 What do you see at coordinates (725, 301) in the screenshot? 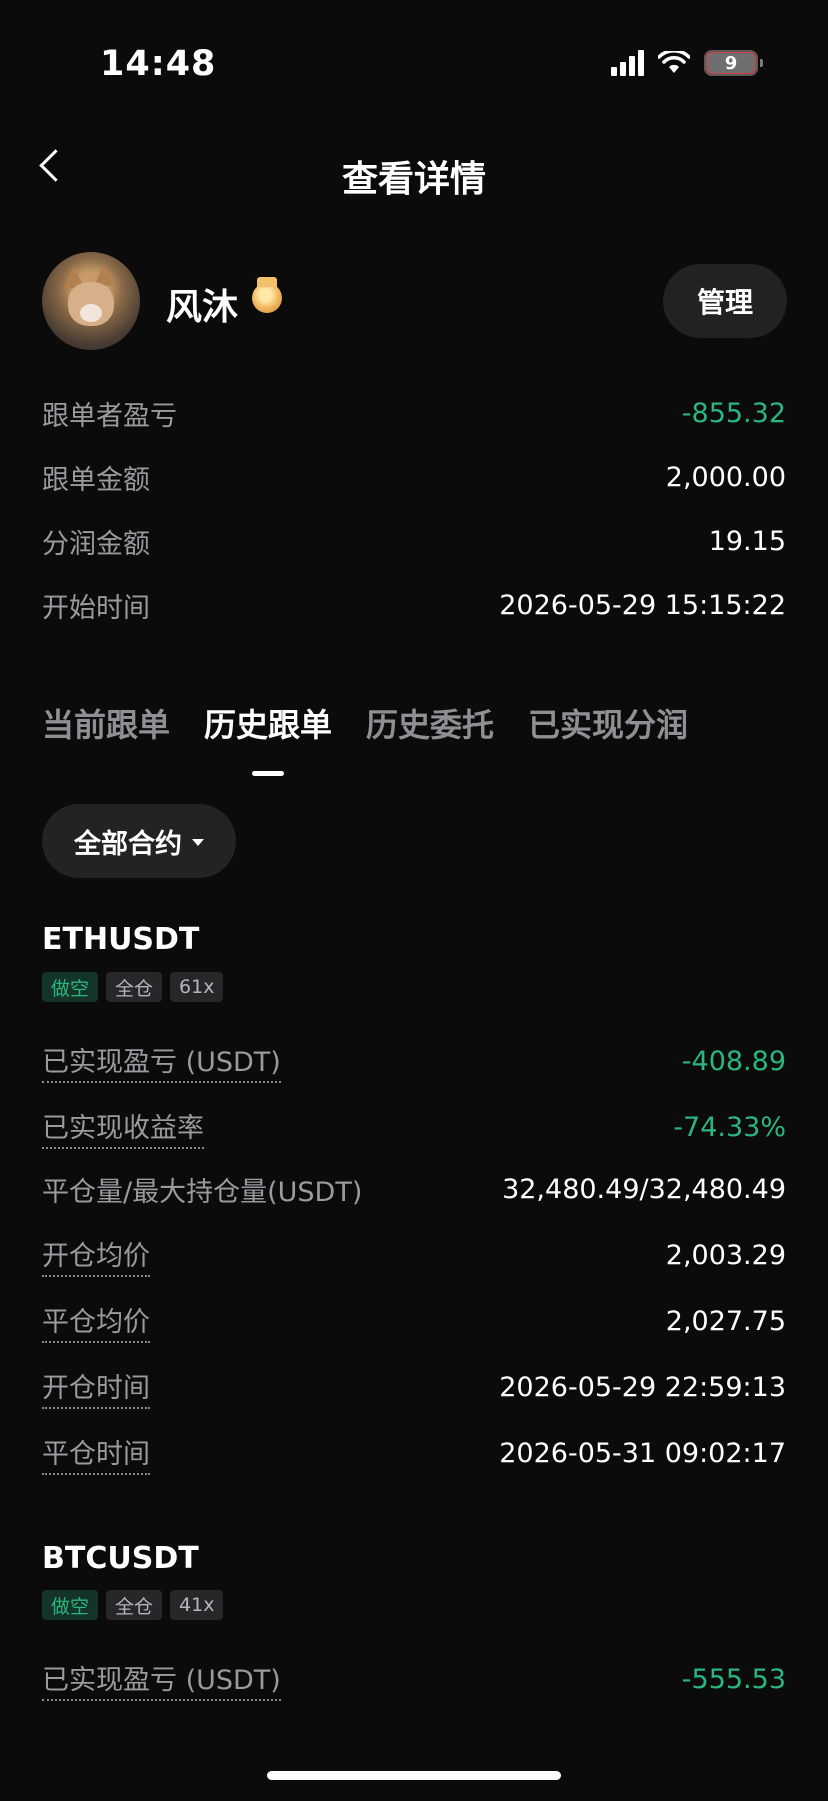
I see `manage-button: 管理` at bounding box center [725, 301].